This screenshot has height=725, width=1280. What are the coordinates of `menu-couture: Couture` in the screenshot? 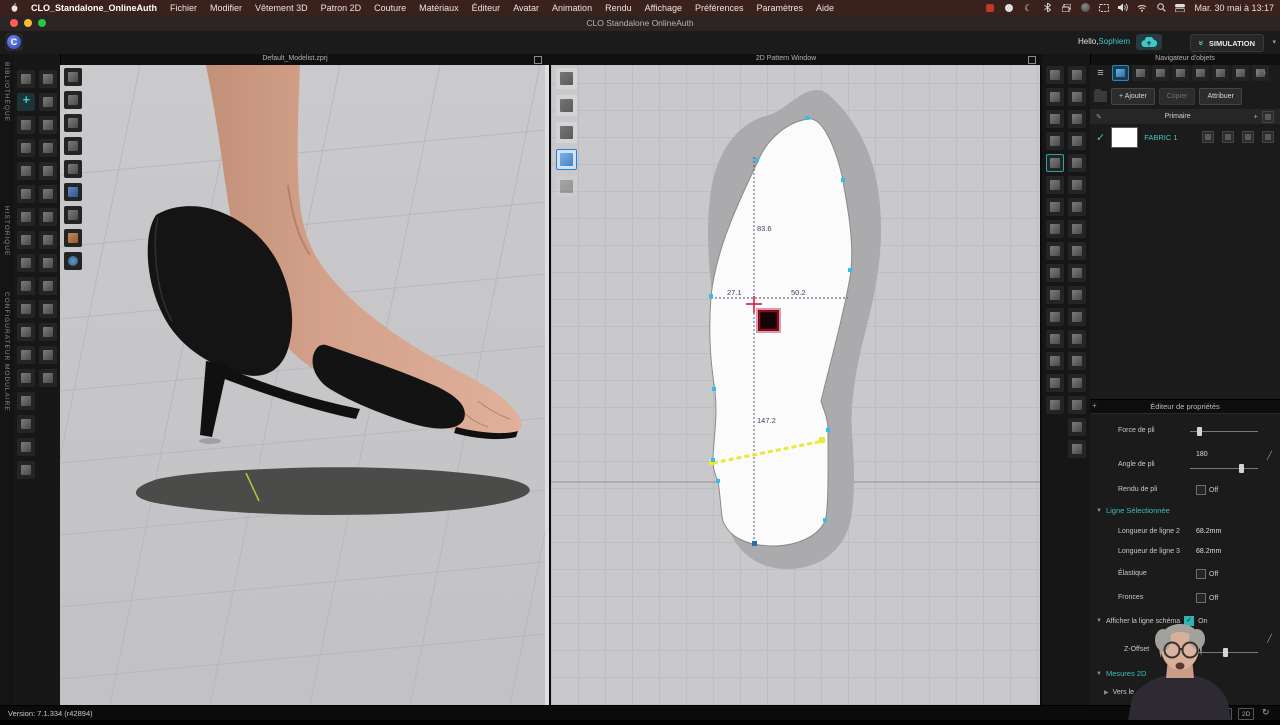 It's located at (390, 8).